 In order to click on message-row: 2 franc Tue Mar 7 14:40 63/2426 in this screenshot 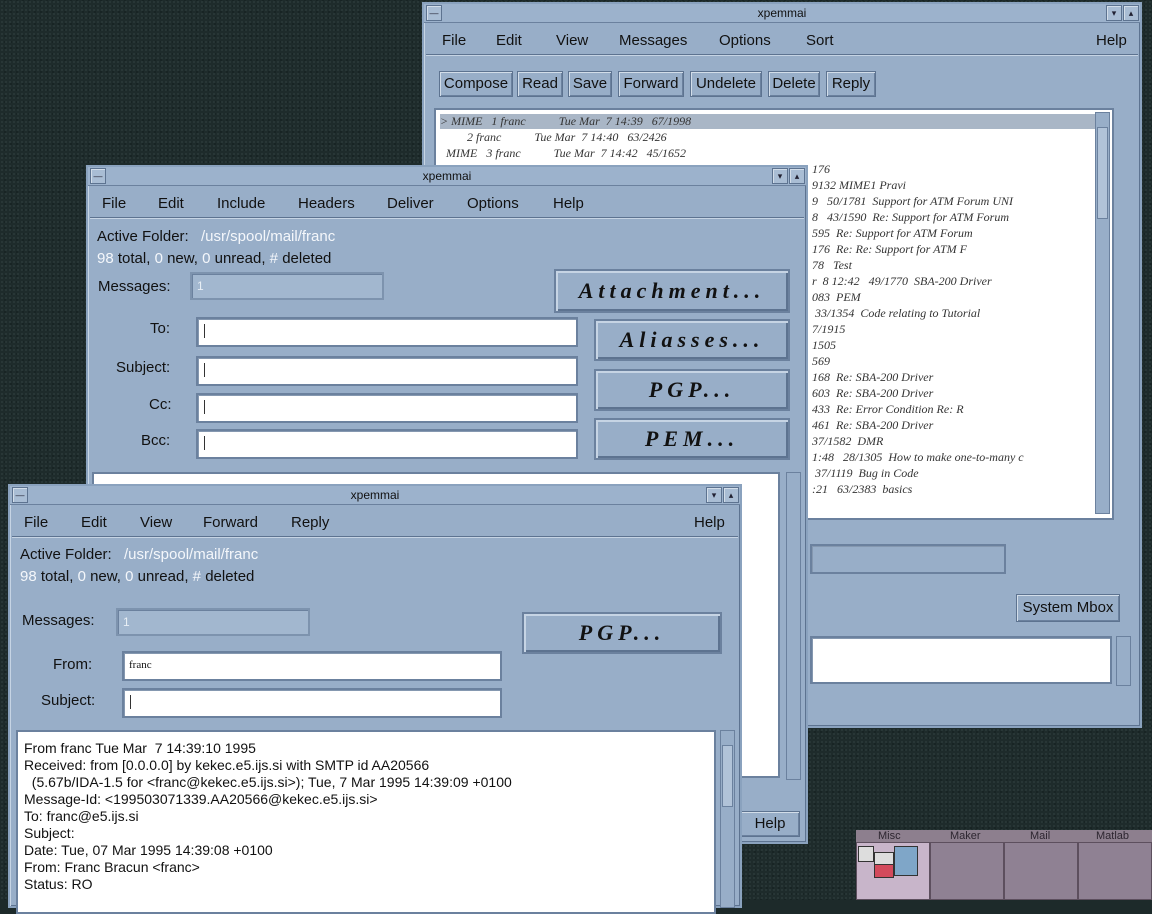, I will do `click(553, 137)`.